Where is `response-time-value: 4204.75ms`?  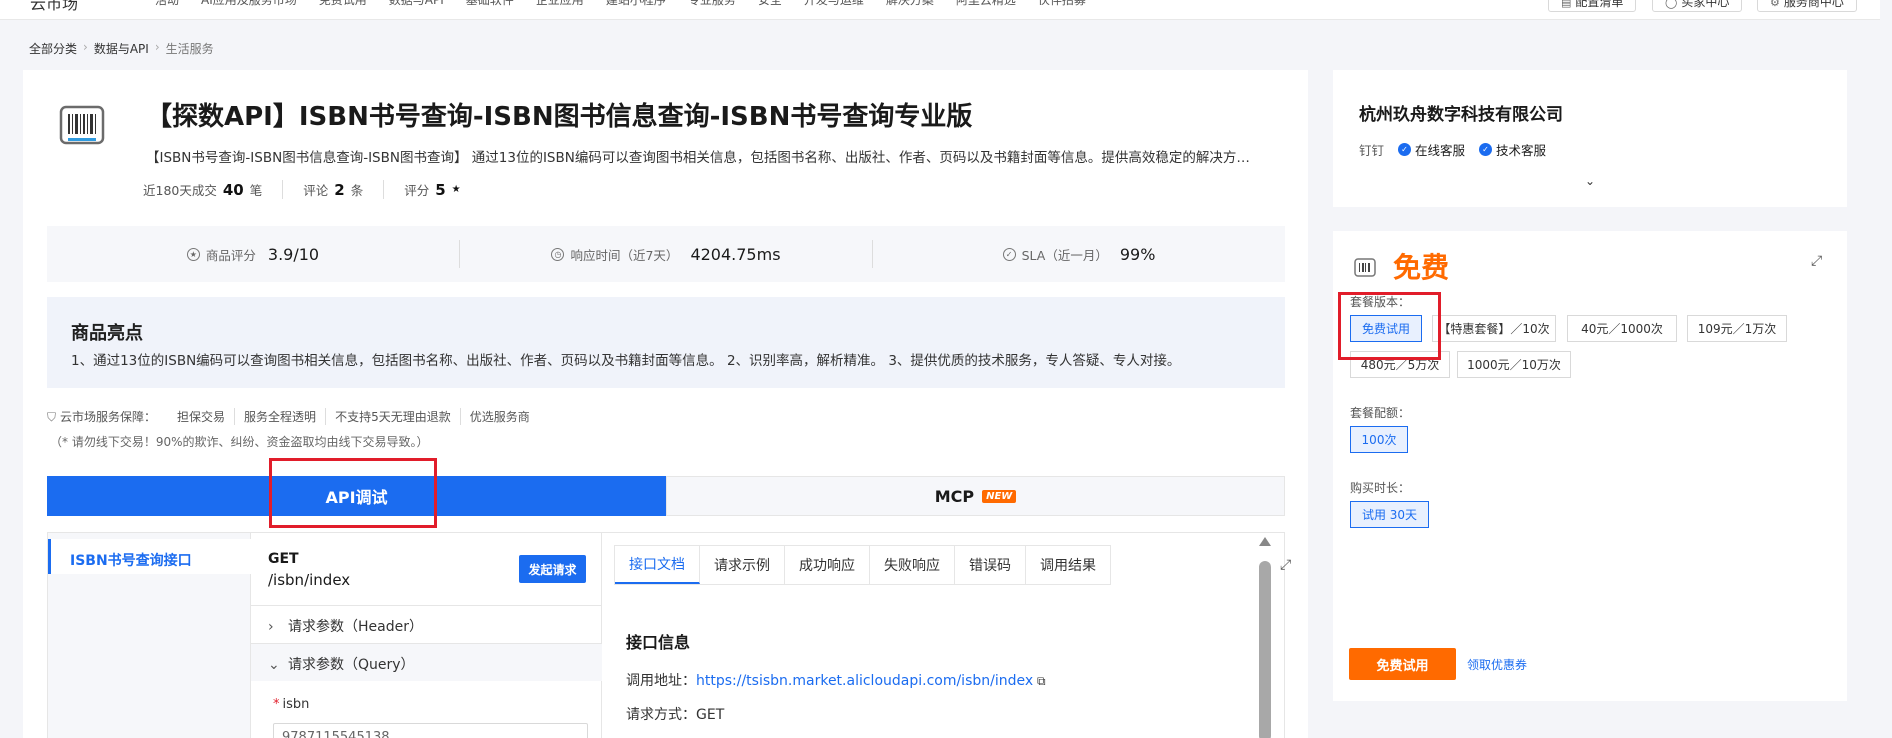
response-time-value: 4204.75ms is located at coordinates (735, 254).